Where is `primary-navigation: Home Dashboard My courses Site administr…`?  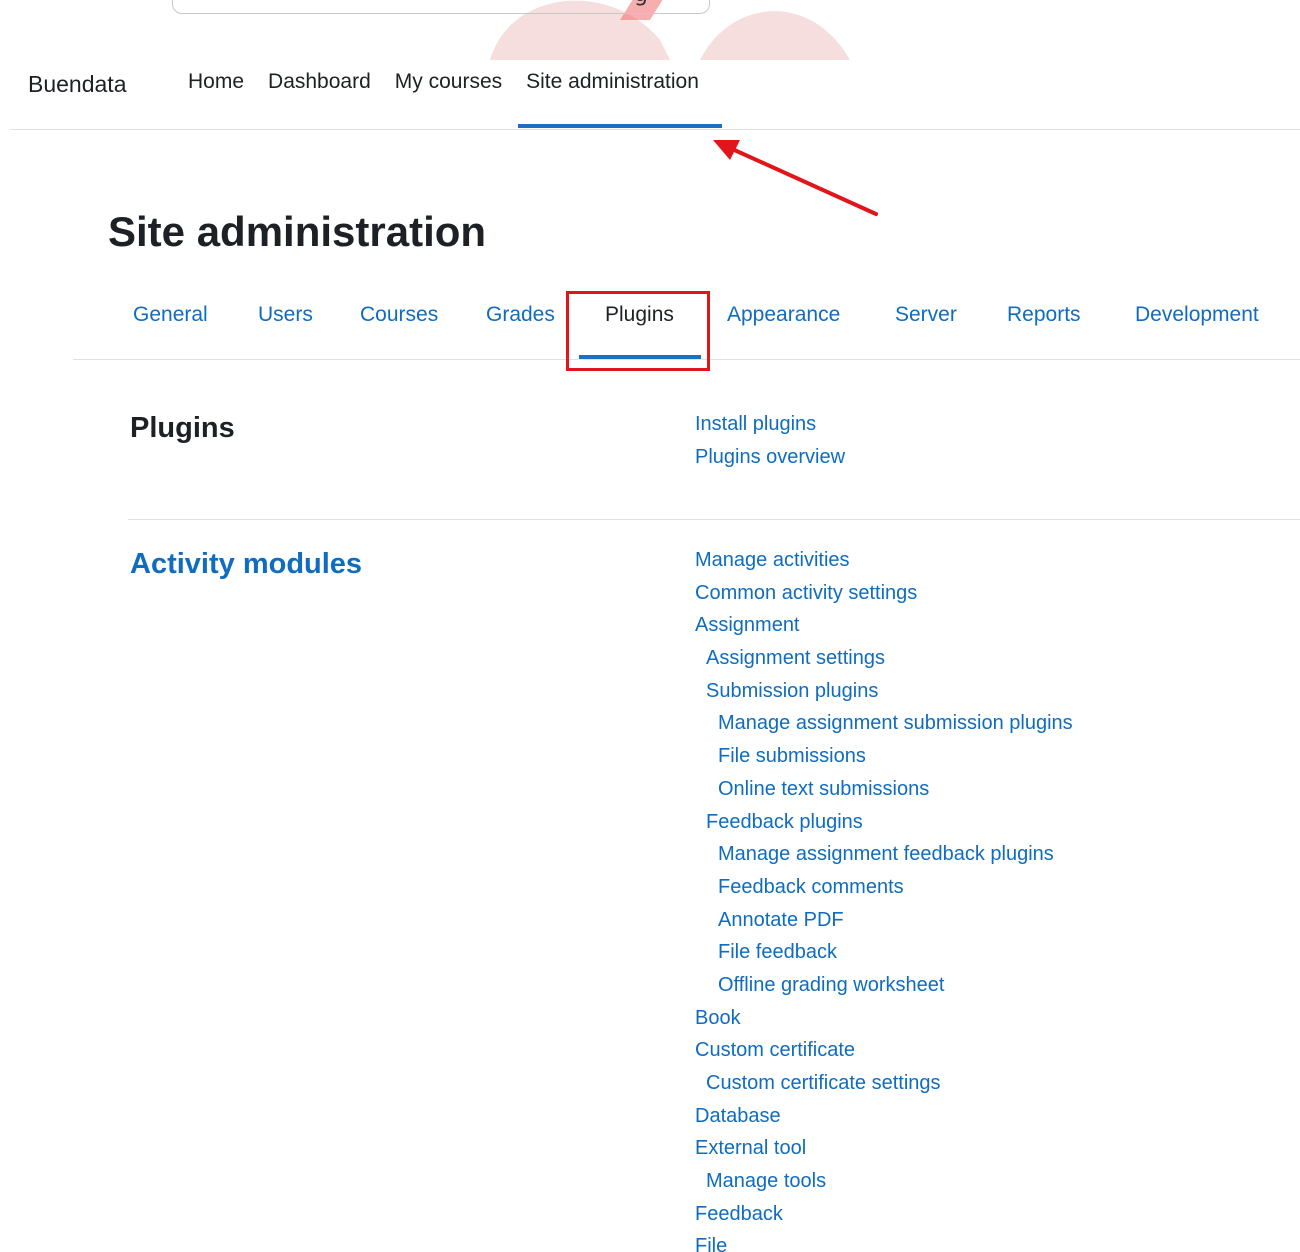 primary-navigation: Home Dashboard My courses Site administr… is located at coordinates (443, 82).